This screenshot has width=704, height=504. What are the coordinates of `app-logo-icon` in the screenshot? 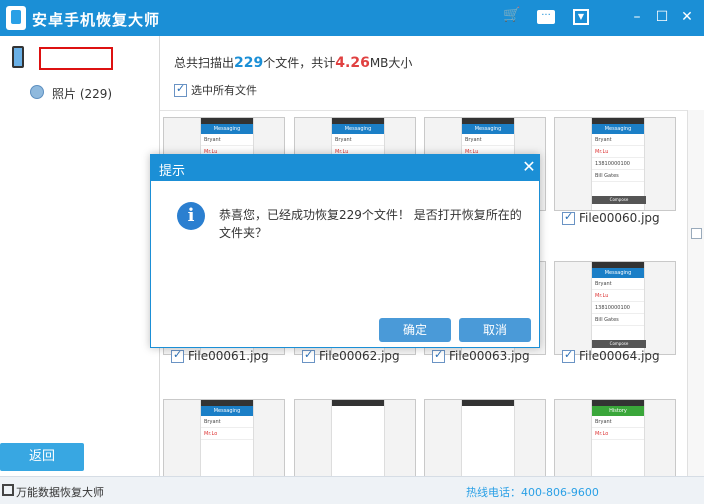 It's located at (16, 18).